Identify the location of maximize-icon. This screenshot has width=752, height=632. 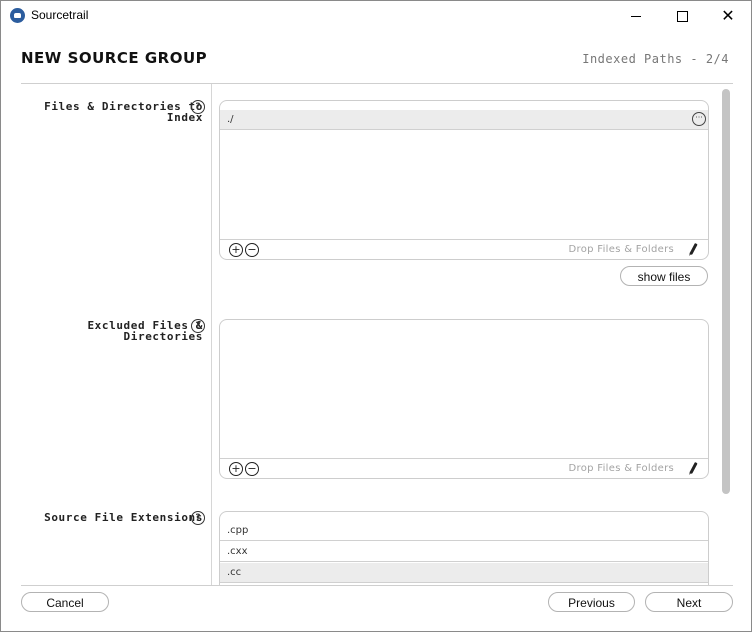
(682, 16).